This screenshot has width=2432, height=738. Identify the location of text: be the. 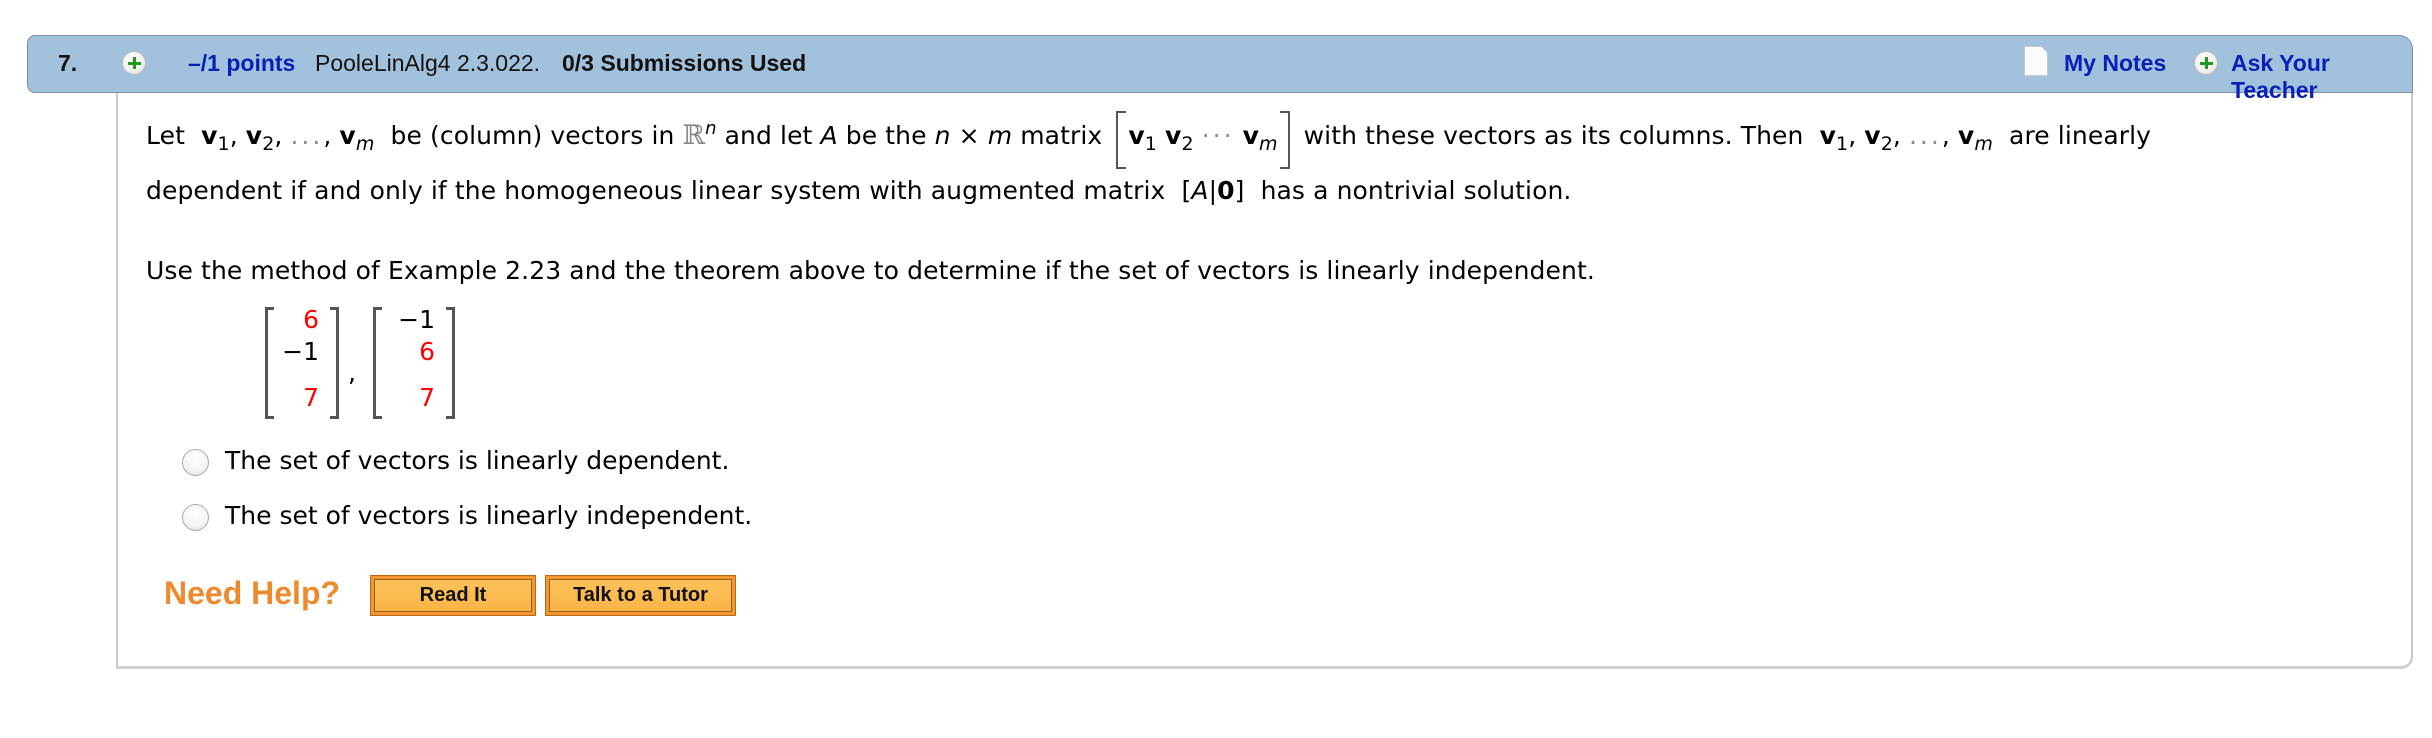
(886, 135).